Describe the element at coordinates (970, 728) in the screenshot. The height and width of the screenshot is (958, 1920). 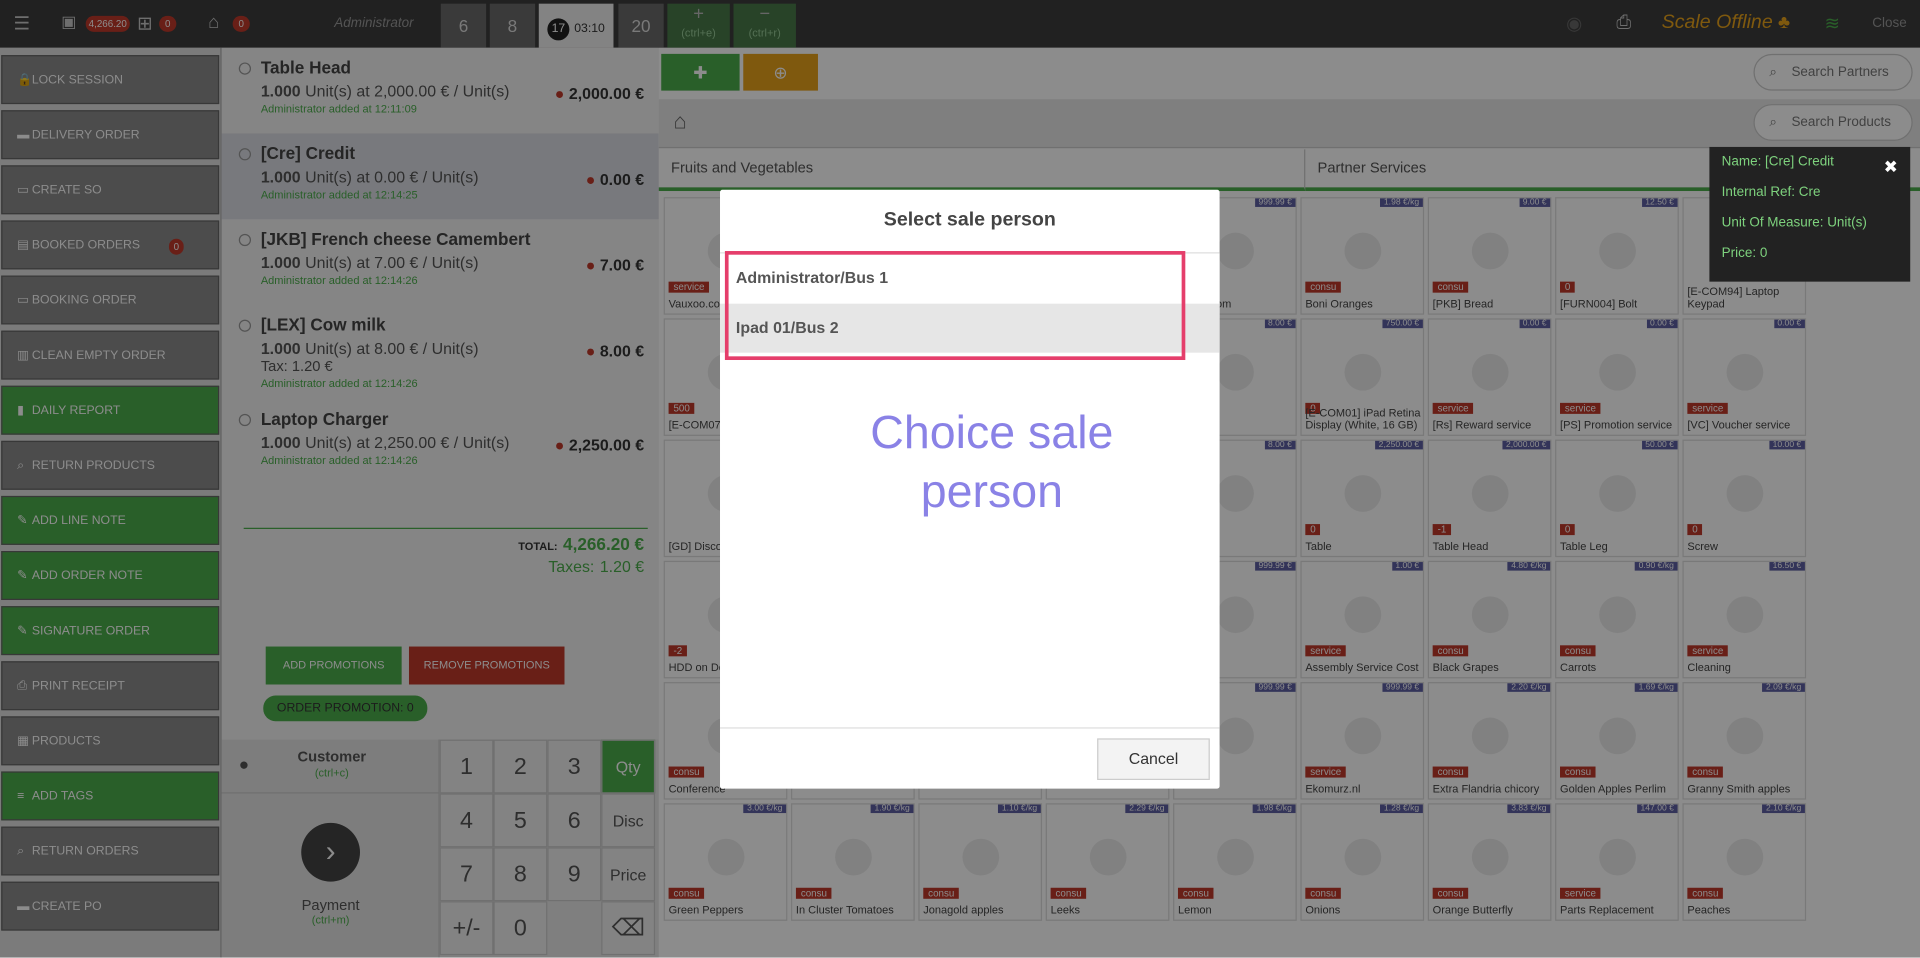
I see `dialog-footer-divider` at that location.